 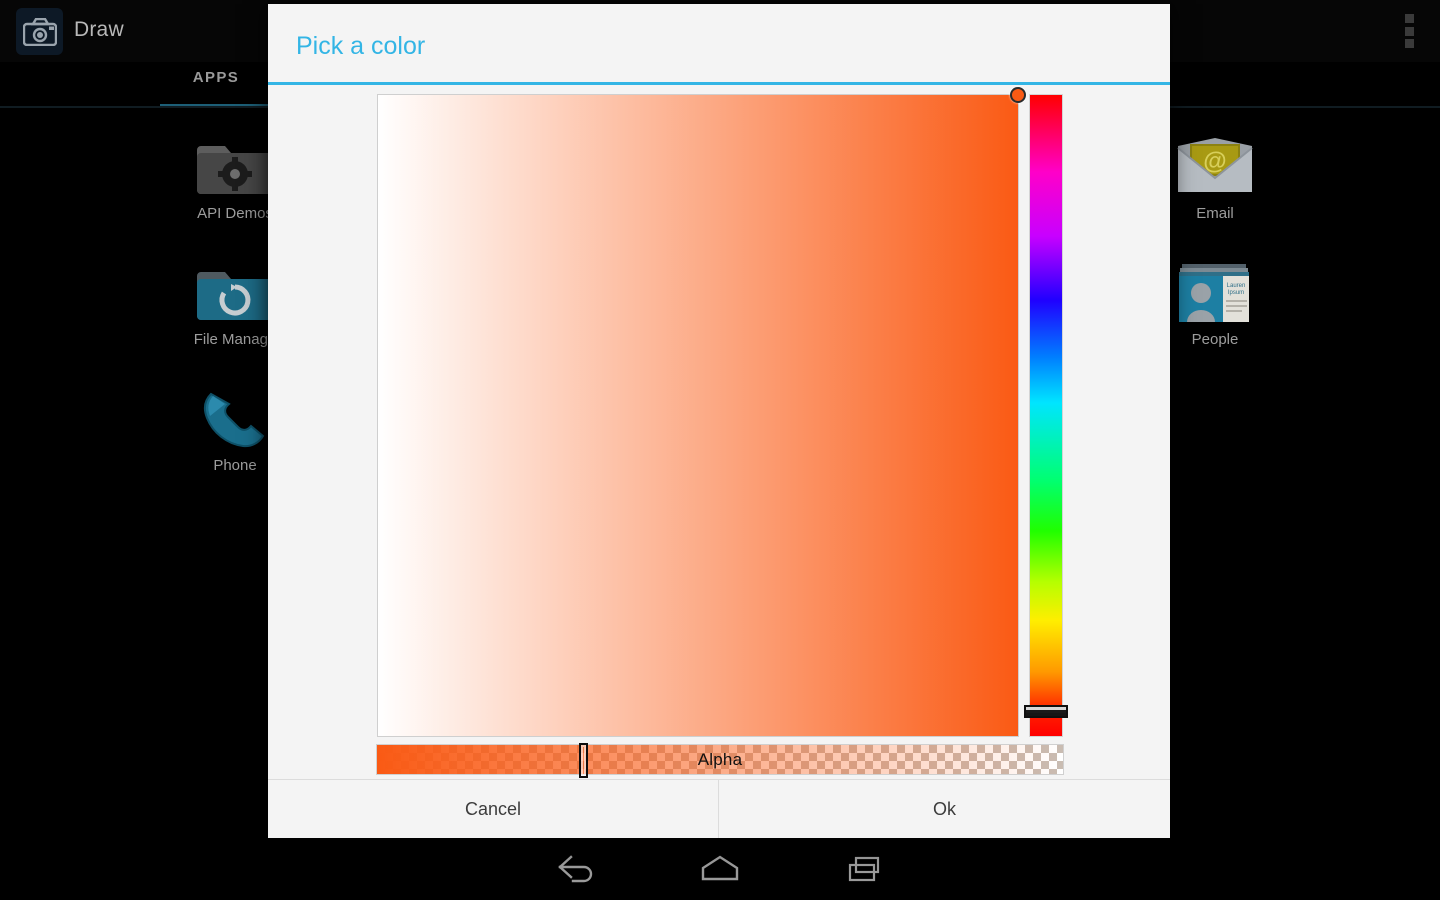 I want to click on alpha-slider-thumb, so click(x=583, y=760).